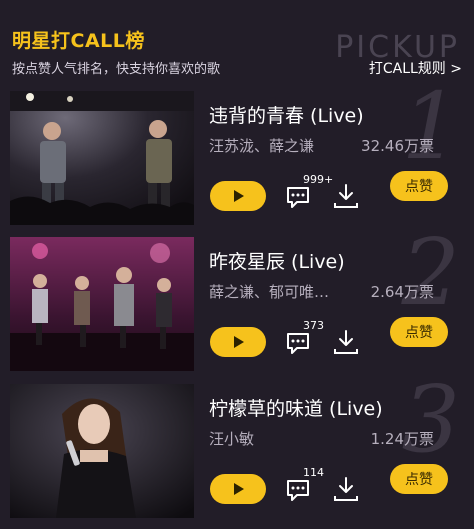  What do you see at coordinates (402, 439) in the screenshot?
I see `vote-count: 1.24万票` at bounding box center [402, 439].